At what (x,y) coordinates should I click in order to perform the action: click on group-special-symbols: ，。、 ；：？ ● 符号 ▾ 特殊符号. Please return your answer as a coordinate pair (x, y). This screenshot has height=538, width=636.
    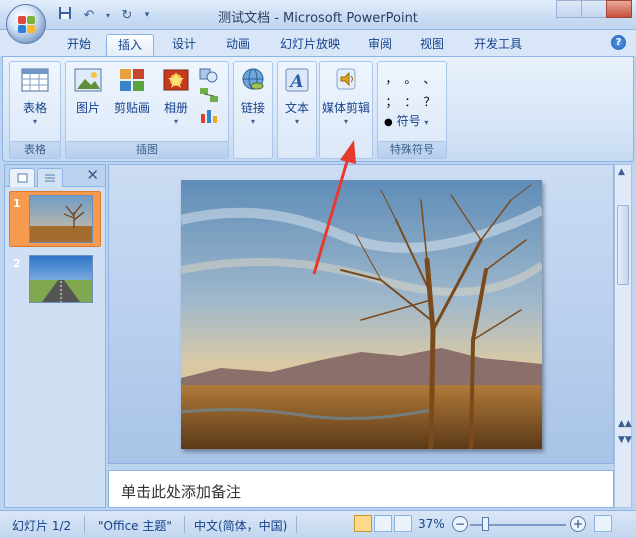
    Looking at the image, I should click on (412, 110).